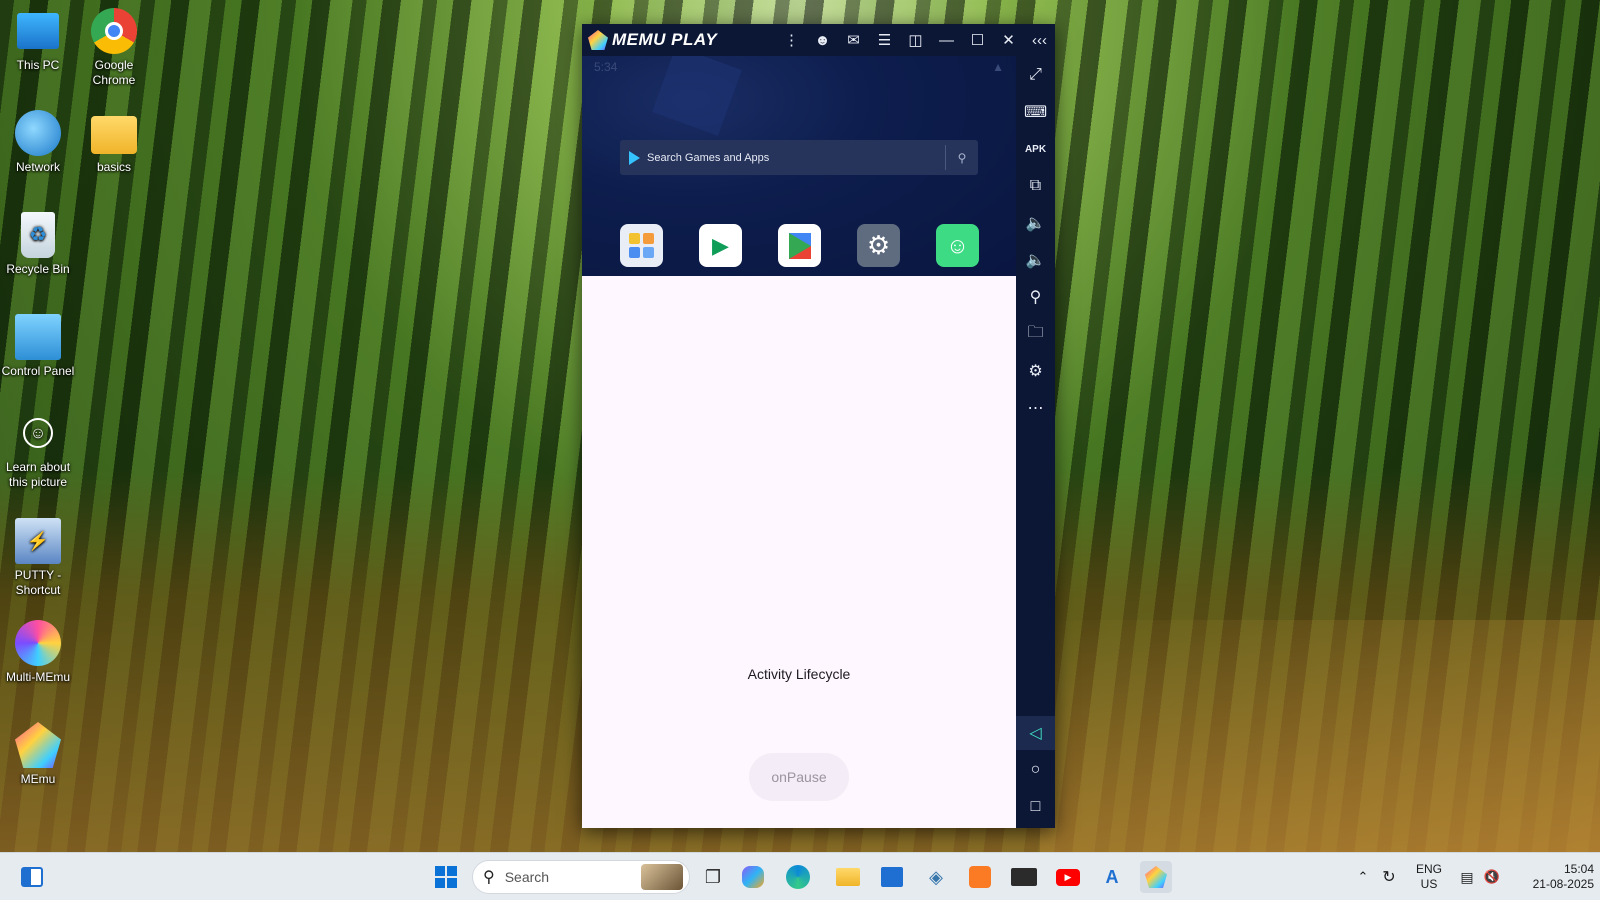 The width and height of the screenshot is (1600, 900). Describe the element at coordinates (1035, 807) in the screenshot. I see `recents-icon: □` at that location.